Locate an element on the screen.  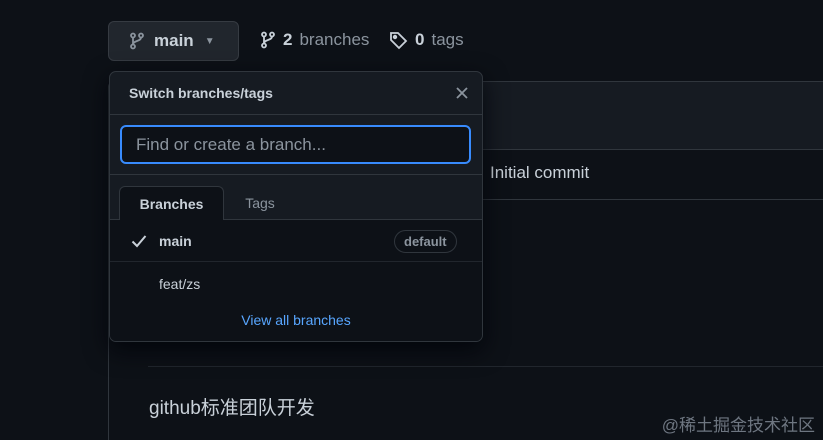
branch-name: feat/zs is located at coordinates (180, 284).